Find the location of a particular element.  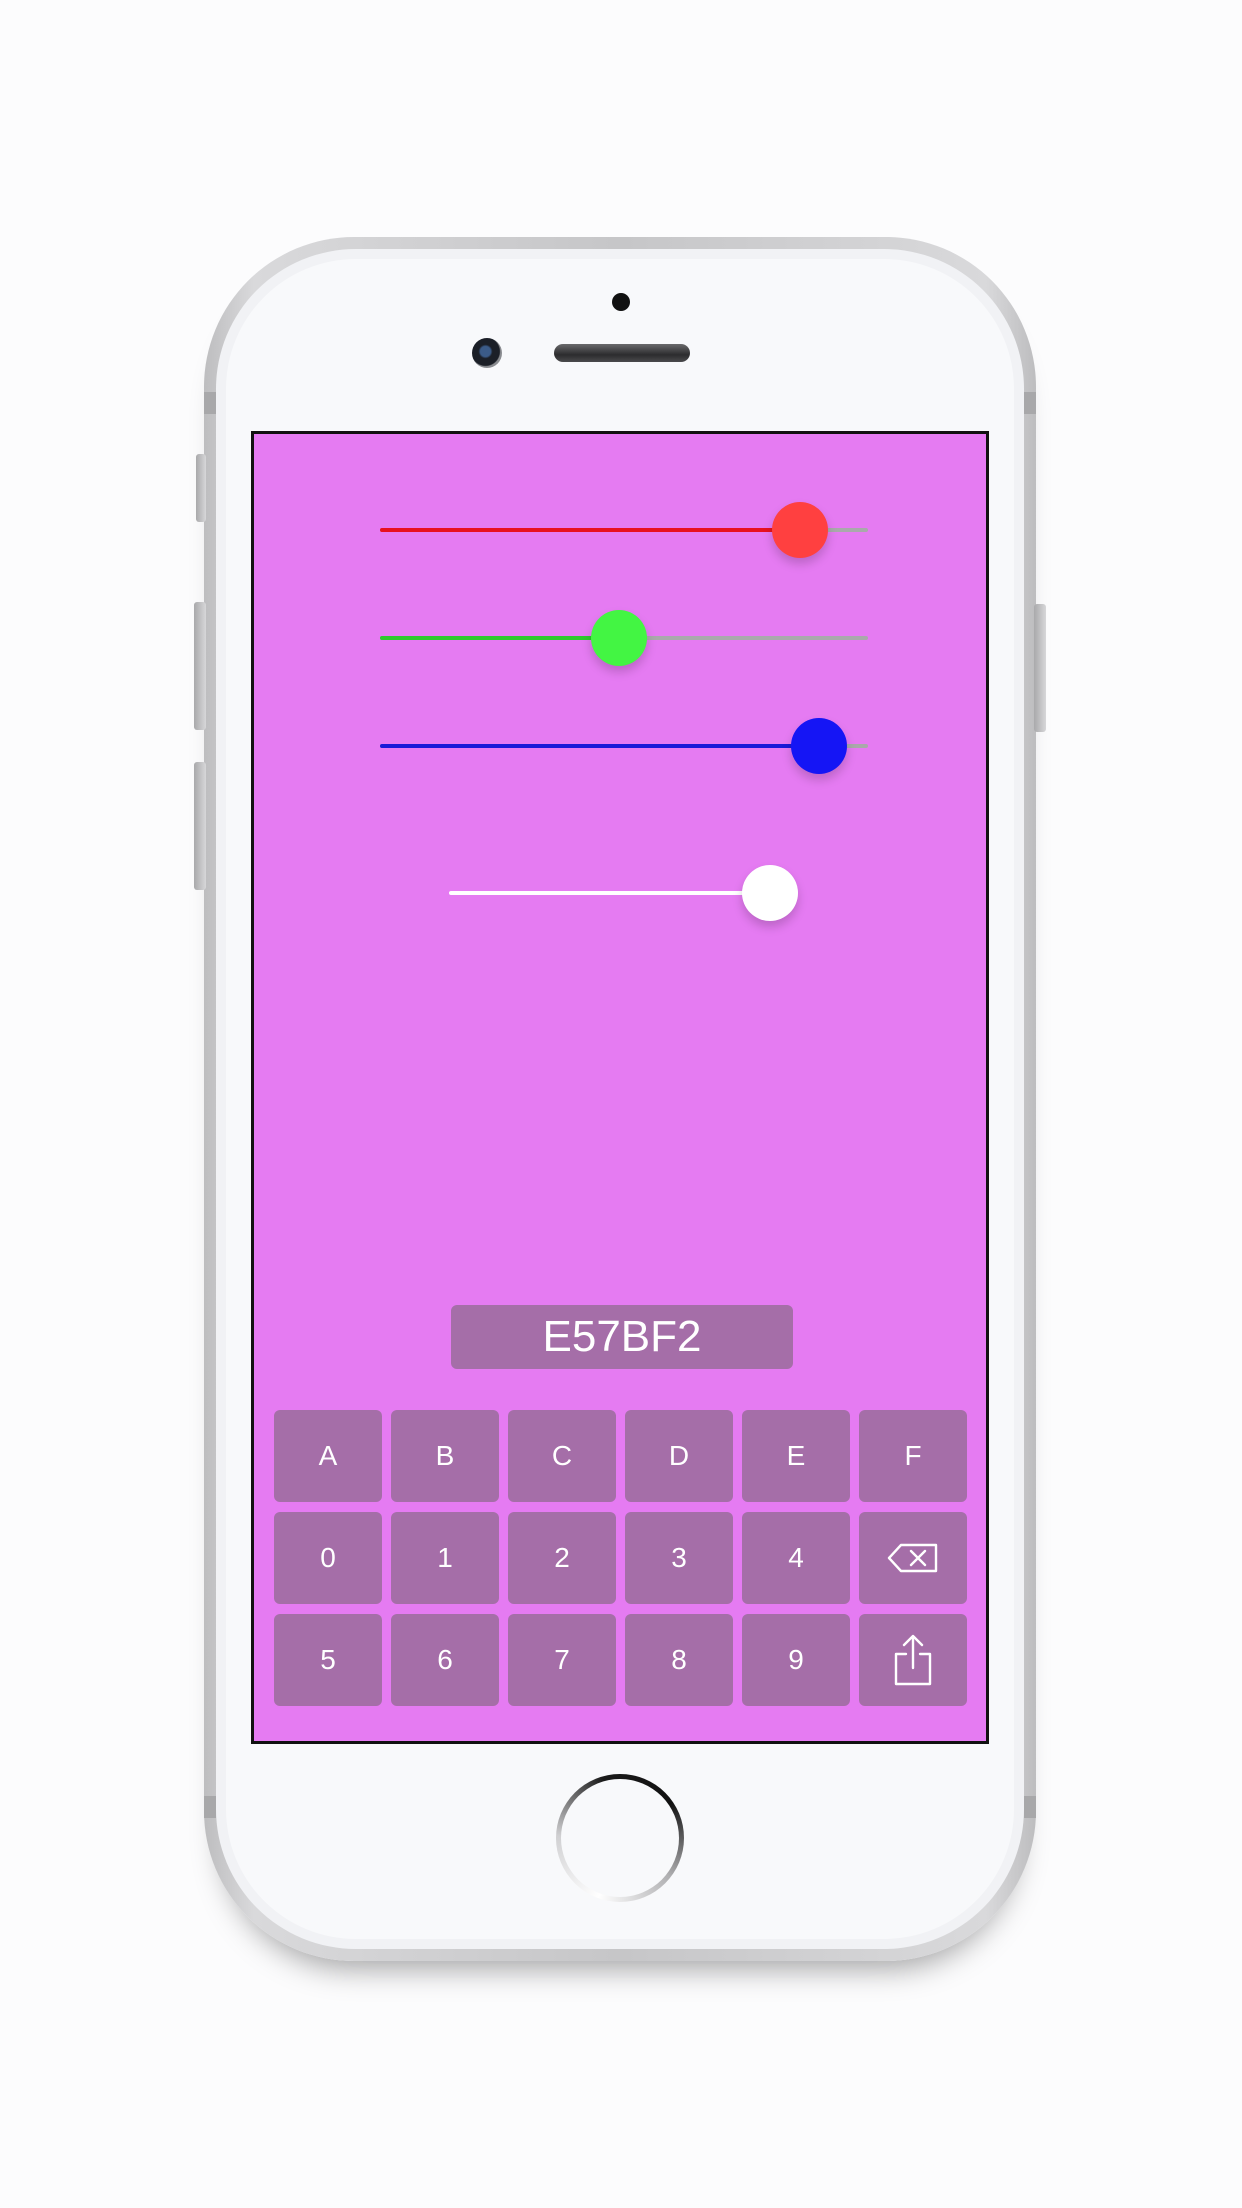

red-slider is located at coordinates (624, 530).